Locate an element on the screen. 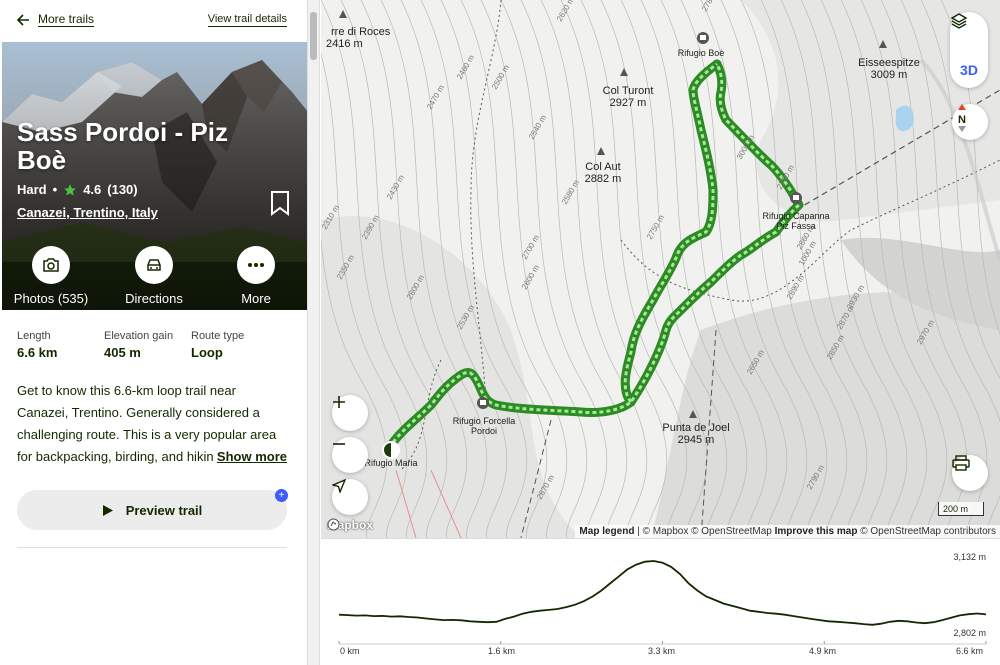 The image size is (1000, 665). navigation-arrow-icon is located at coordinates (339, 486).